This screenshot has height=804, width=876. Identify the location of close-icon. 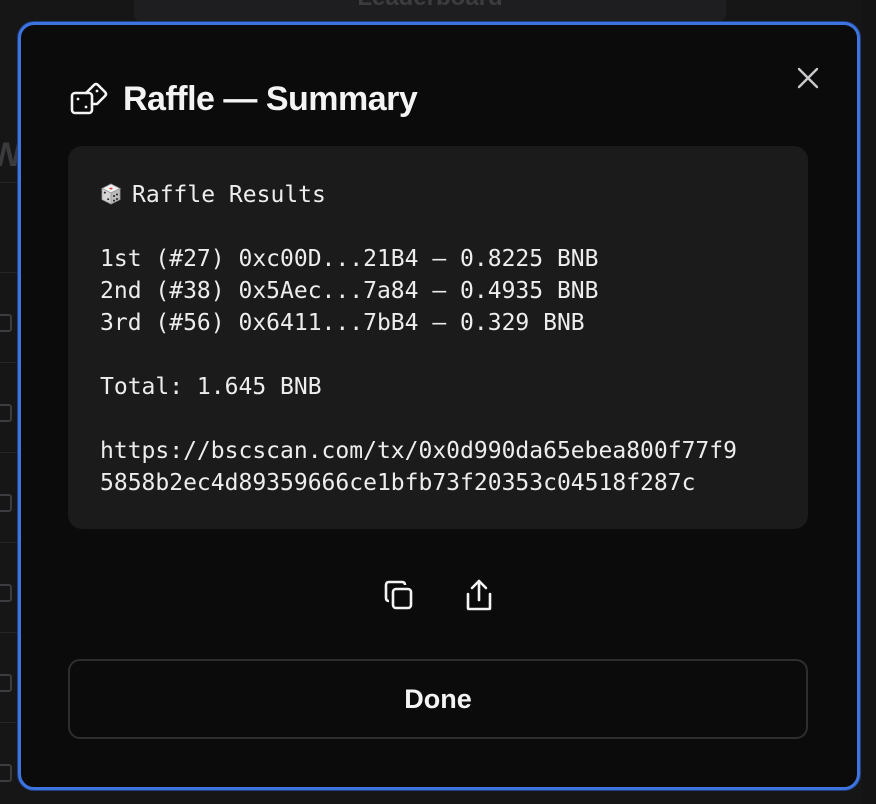
(808, 78).